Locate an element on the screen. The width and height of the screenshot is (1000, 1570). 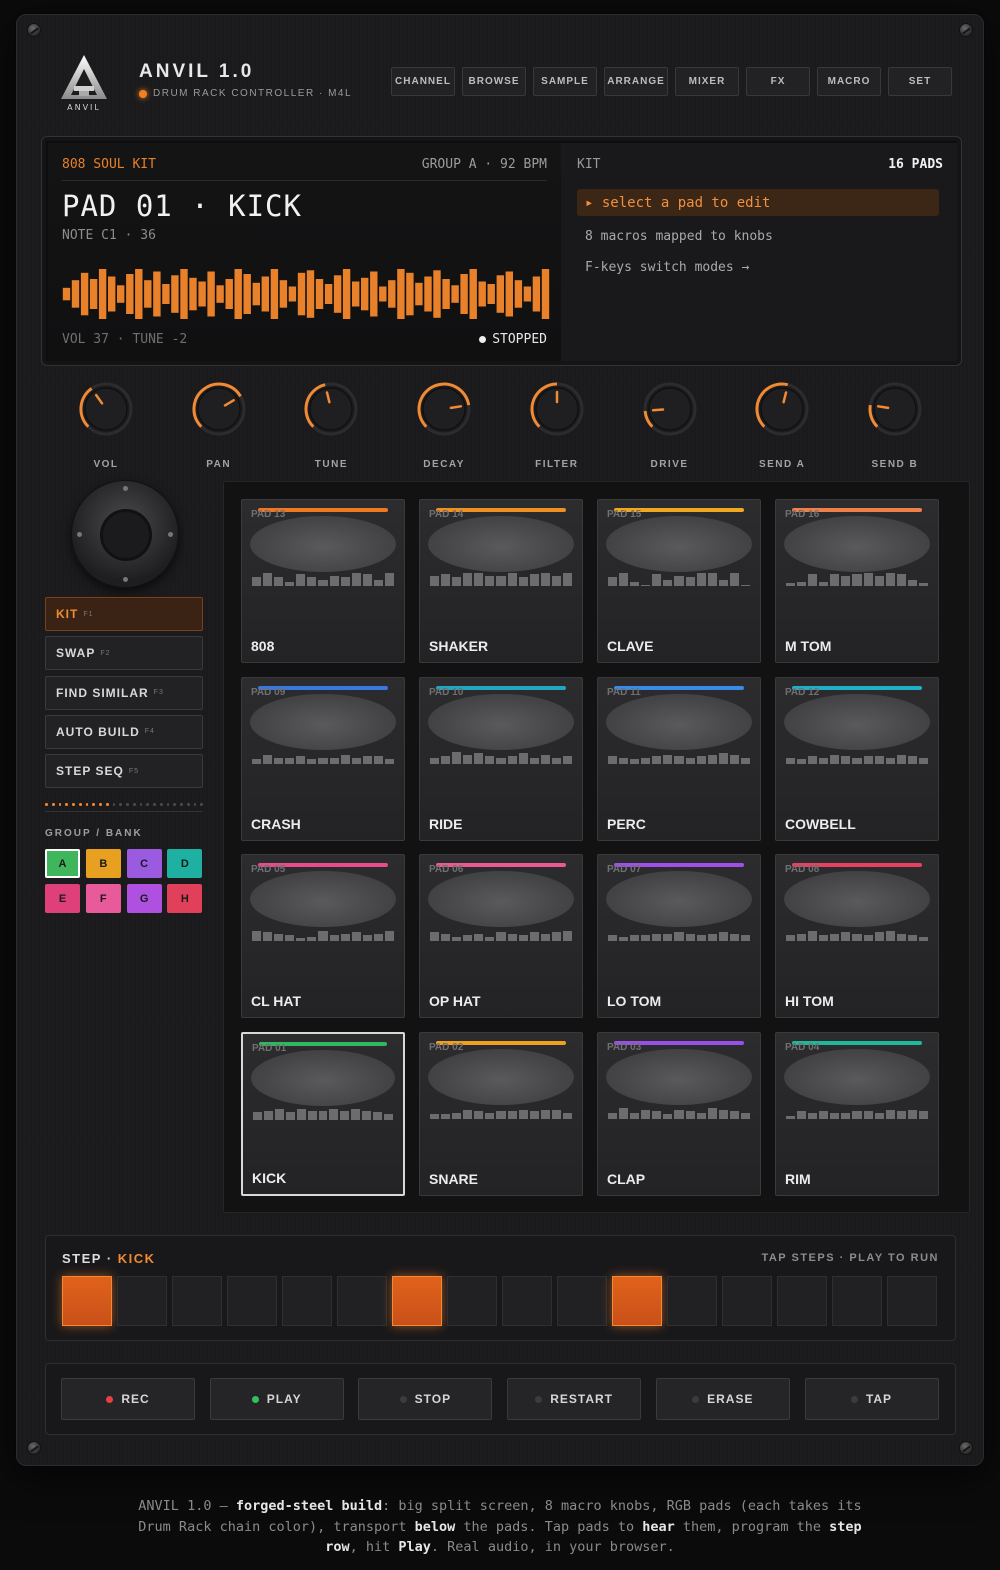
nav-set-button: SET is located at coordinates (920, 81).